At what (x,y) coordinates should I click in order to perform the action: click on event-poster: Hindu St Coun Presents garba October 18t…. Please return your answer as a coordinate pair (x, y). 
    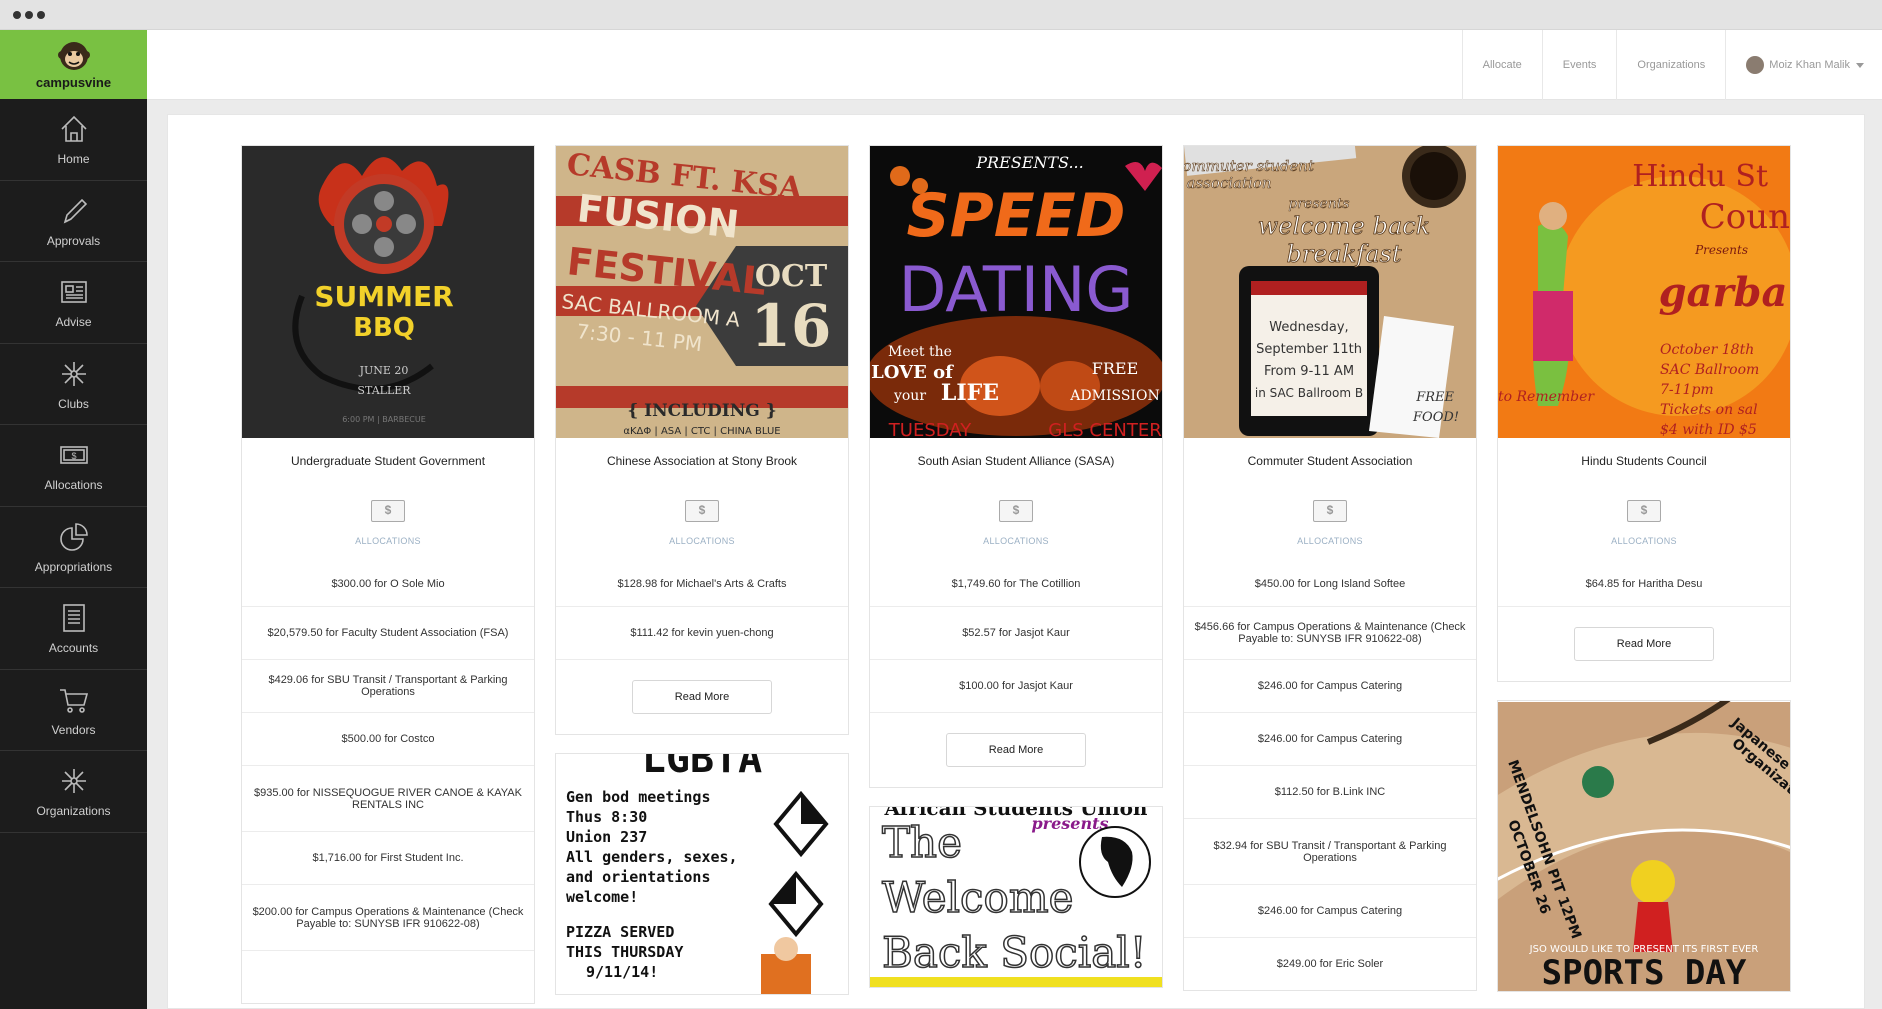
    Looking at the image, I should click on (1644, 292).